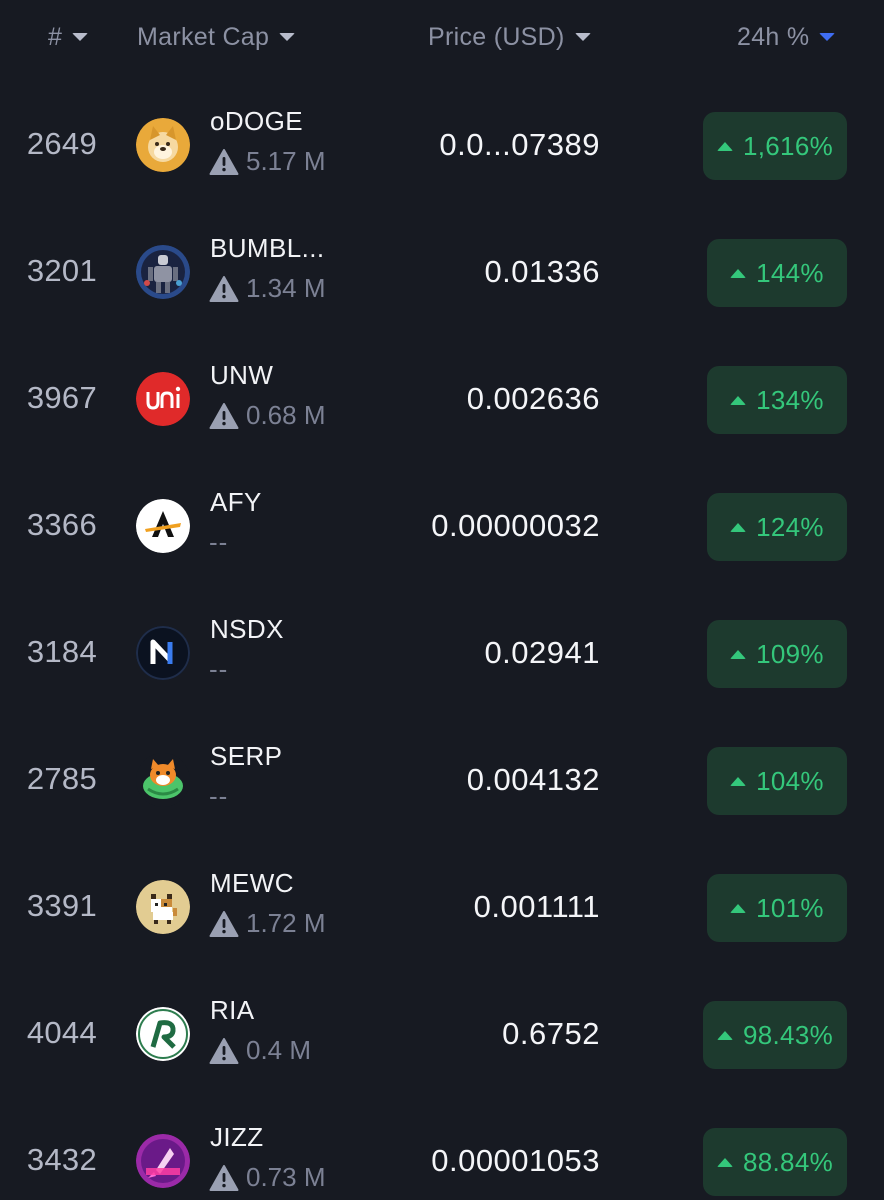  What do you see at coordinates (247, 629) in the screenshot?
I see `token-symbol: NSDX` at bounding box center [247, 629].